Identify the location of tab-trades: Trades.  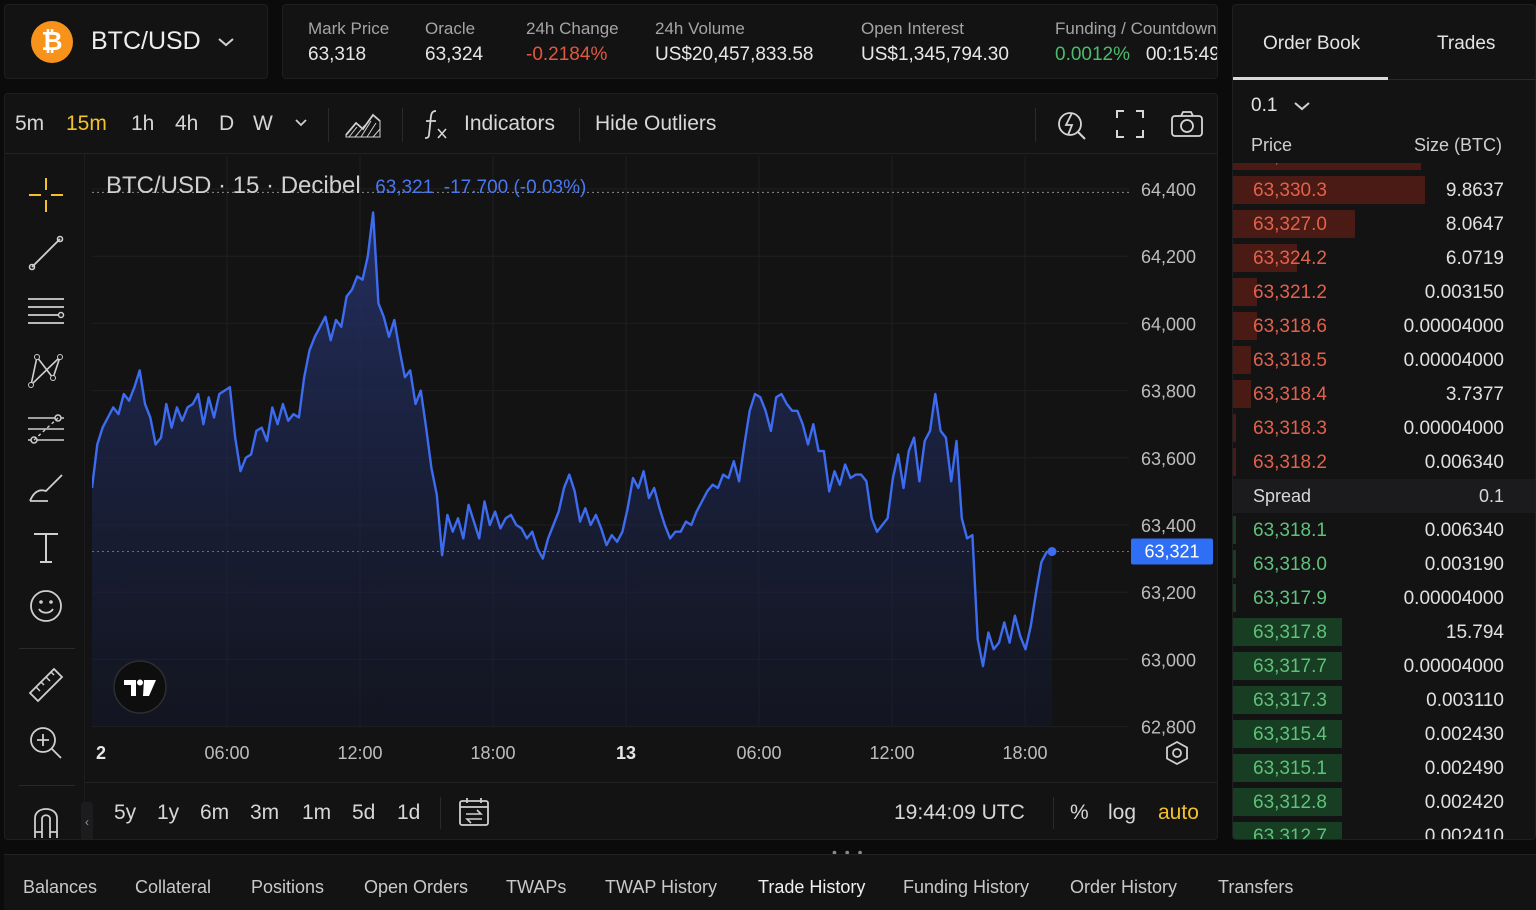
(1466, 44).